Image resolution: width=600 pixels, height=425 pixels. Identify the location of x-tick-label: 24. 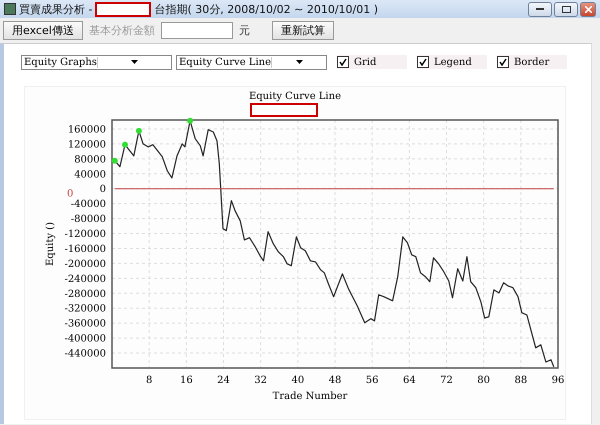
(223, 380).